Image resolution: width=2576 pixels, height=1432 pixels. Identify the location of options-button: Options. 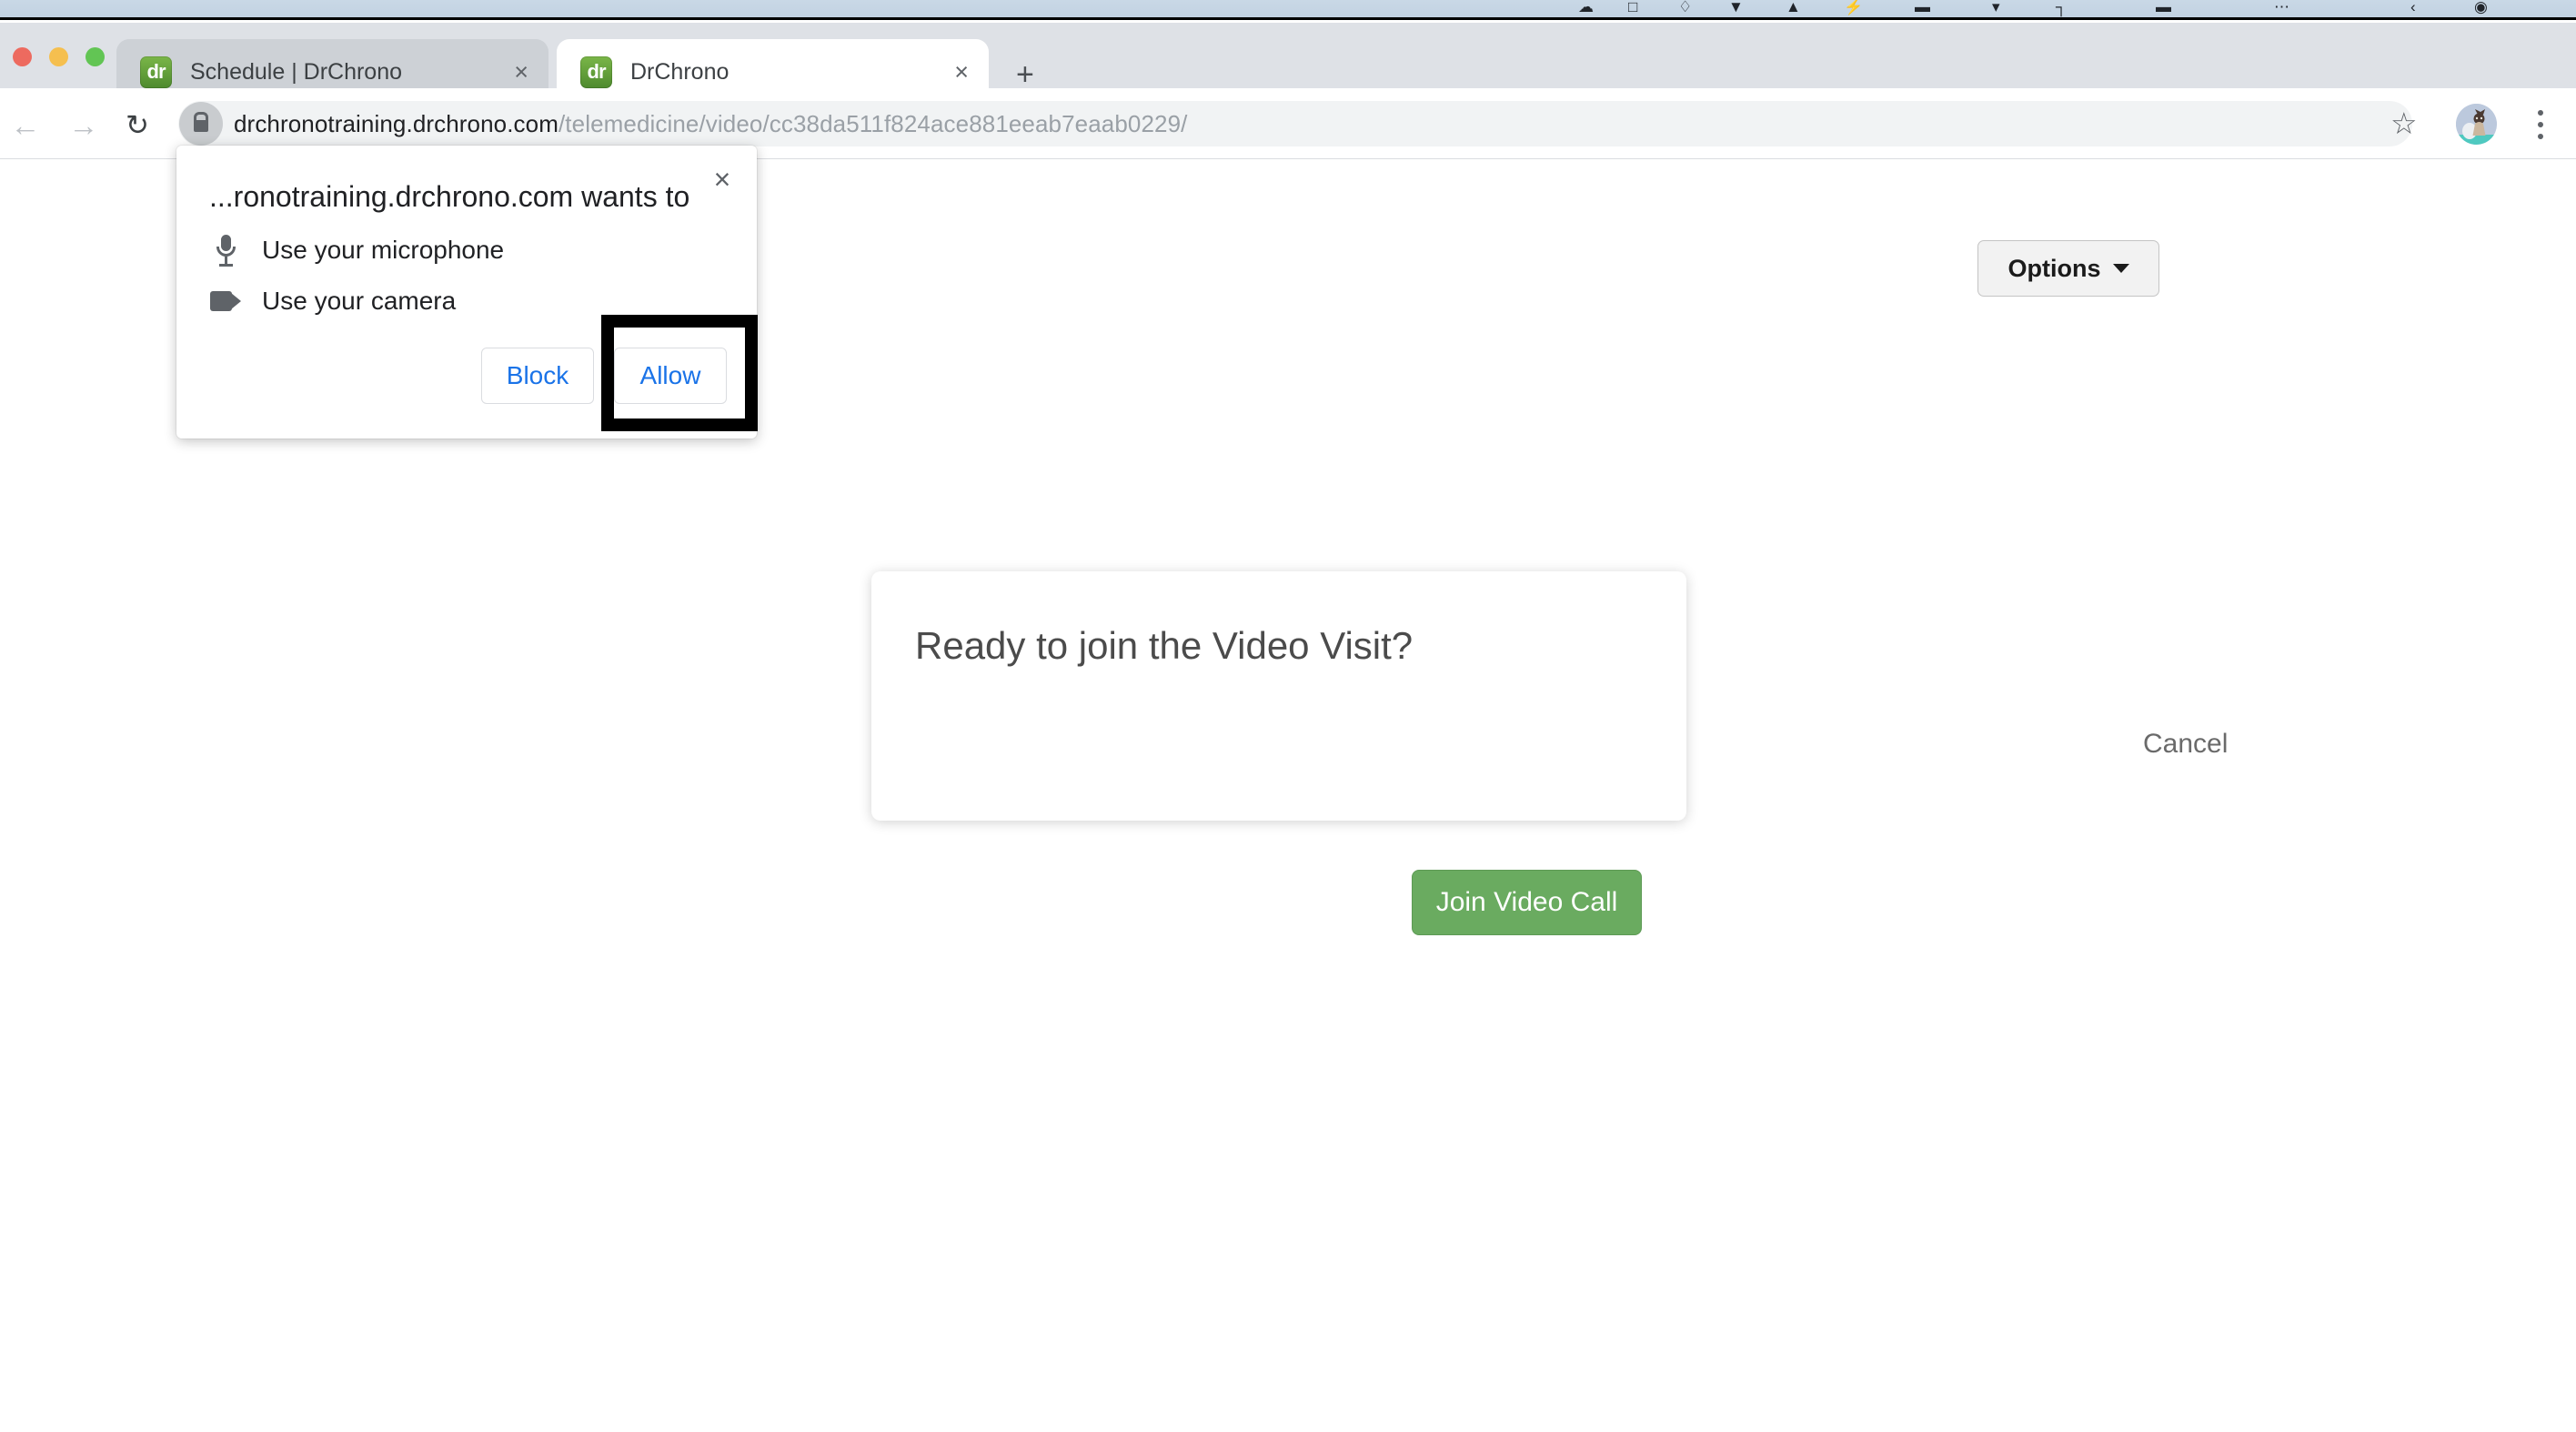
(2068, 268).